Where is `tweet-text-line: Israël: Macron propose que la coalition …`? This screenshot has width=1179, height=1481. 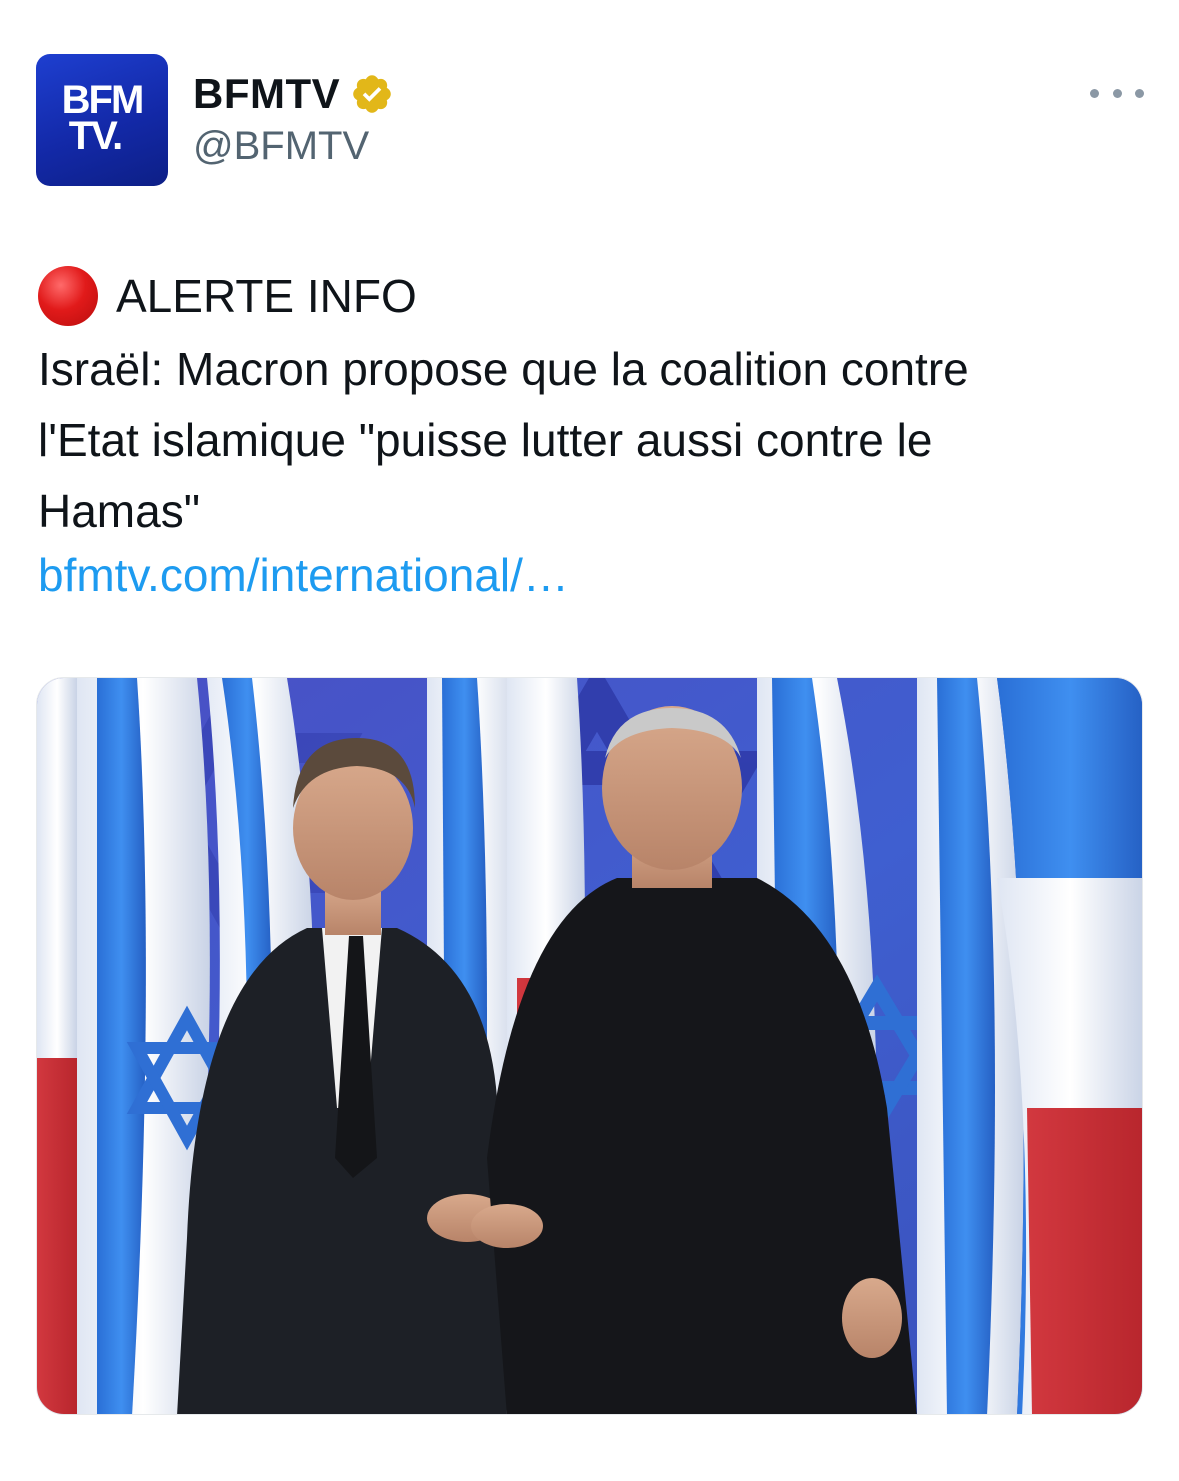
tweet-text-line: Israël: Macron propose que la coalition … is located at coordinates (503, 369).